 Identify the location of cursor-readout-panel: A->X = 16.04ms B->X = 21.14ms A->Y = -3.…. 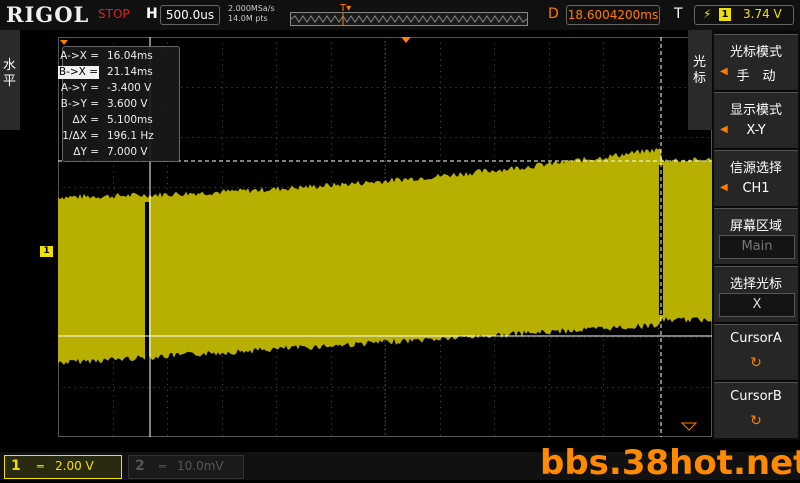
(118, 104).